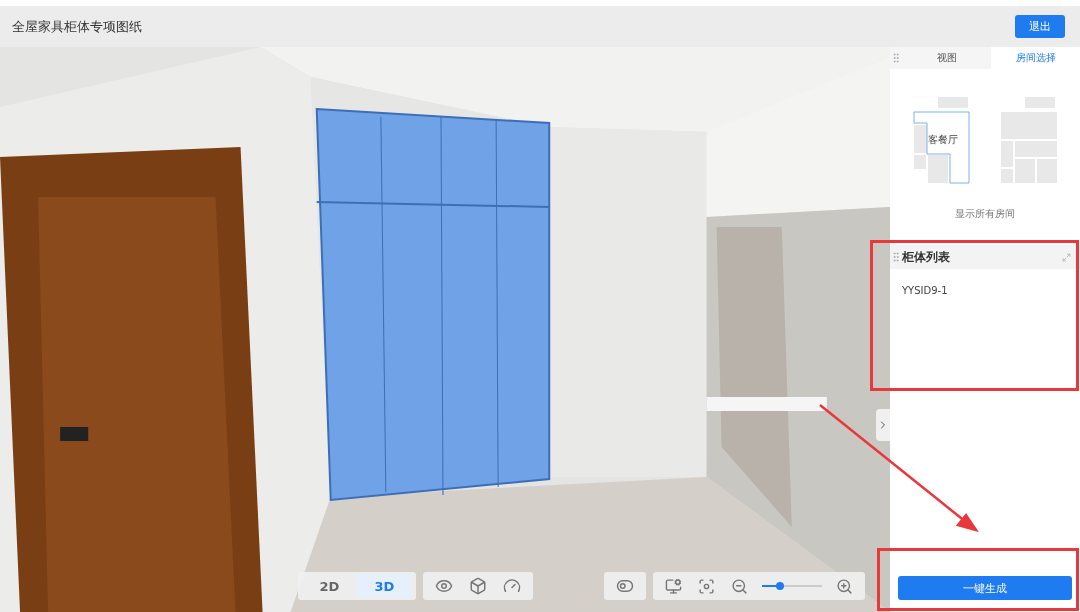 Image resolution: width=1080 pixels, height=612 pixels. What do you see at coordinates (985, 588) in the screenshot?
I see `generate-button: 一键生成` at bounding box center [985, 588].